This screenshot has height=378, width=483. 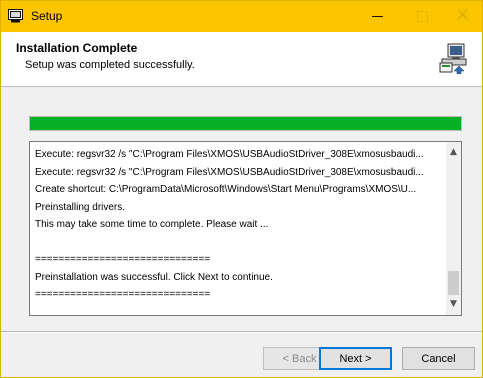 I want to click on close-button: ✕, so click(x=462, y=16).